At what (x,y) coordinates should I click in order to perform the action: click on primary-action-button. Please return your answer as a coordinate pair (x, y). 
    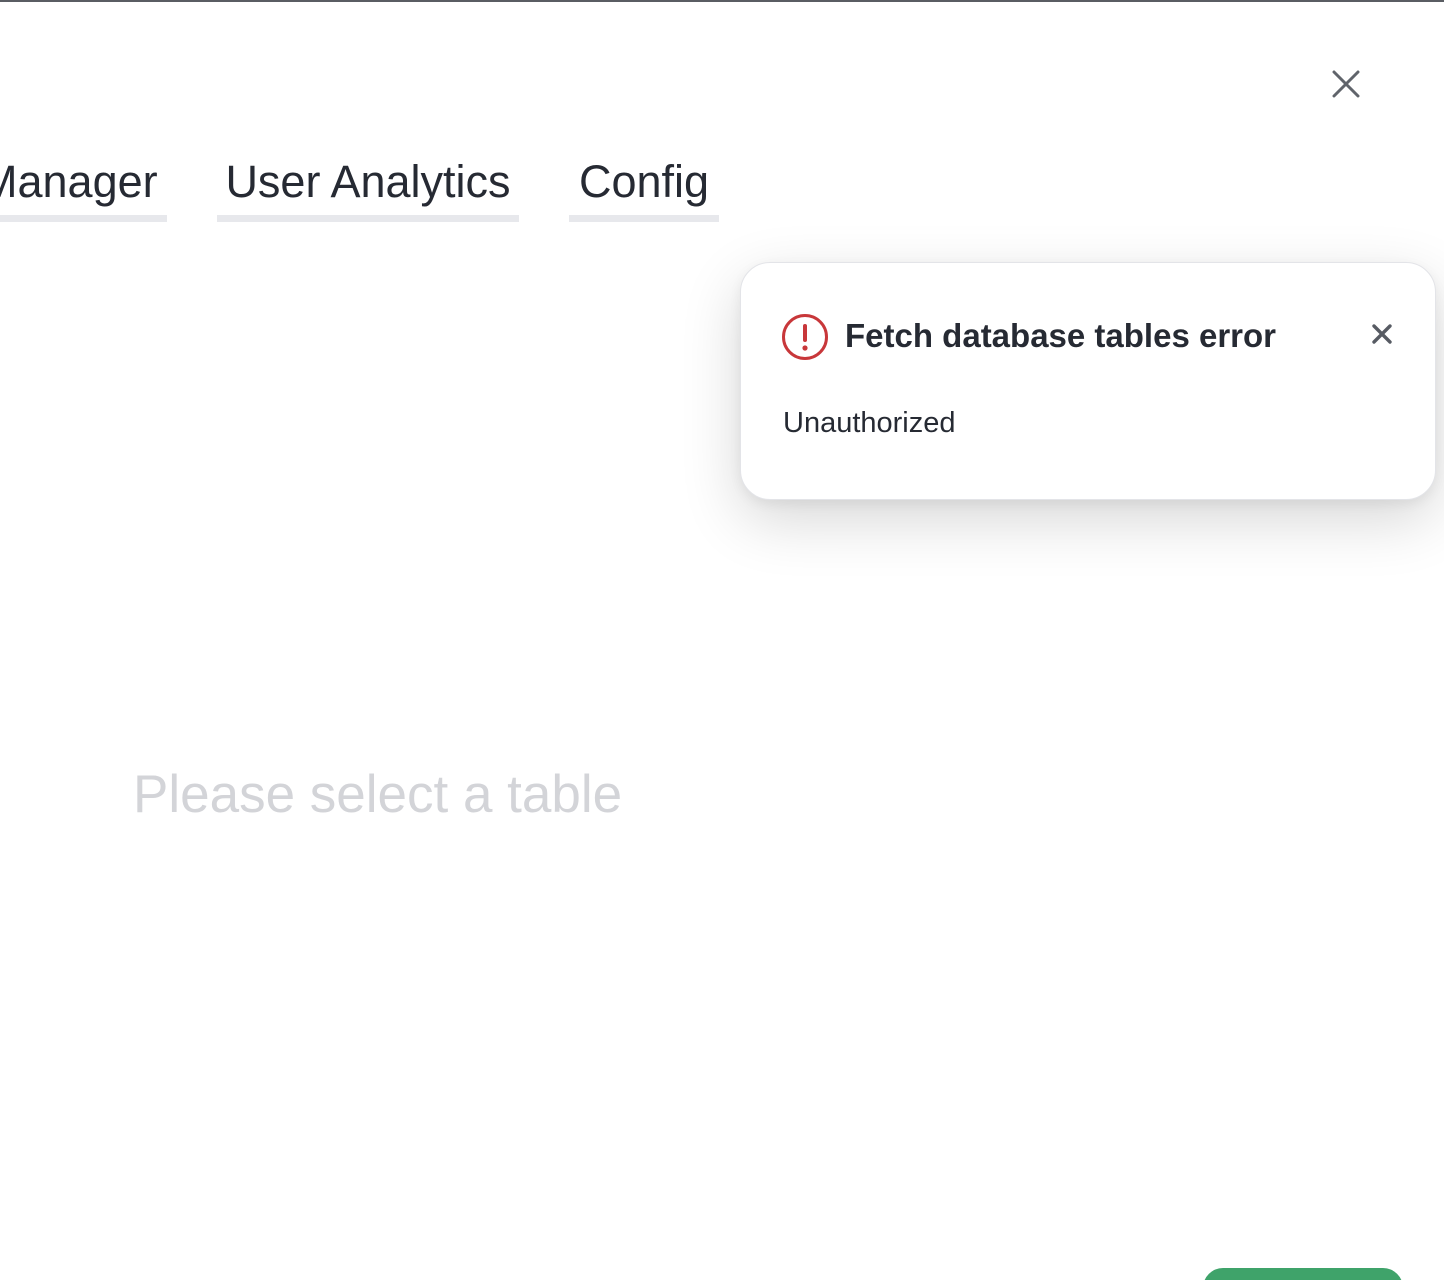
    Looking at the image, I should click on (1303, 1274).